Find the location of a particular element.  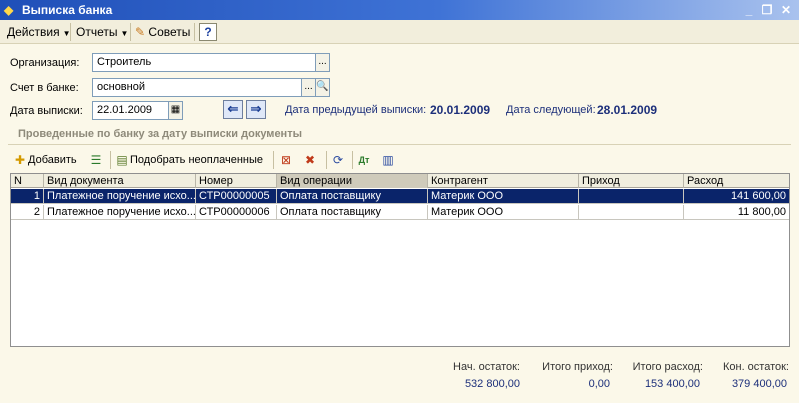

list-button: ▥ is located at coordinates (388, 160).